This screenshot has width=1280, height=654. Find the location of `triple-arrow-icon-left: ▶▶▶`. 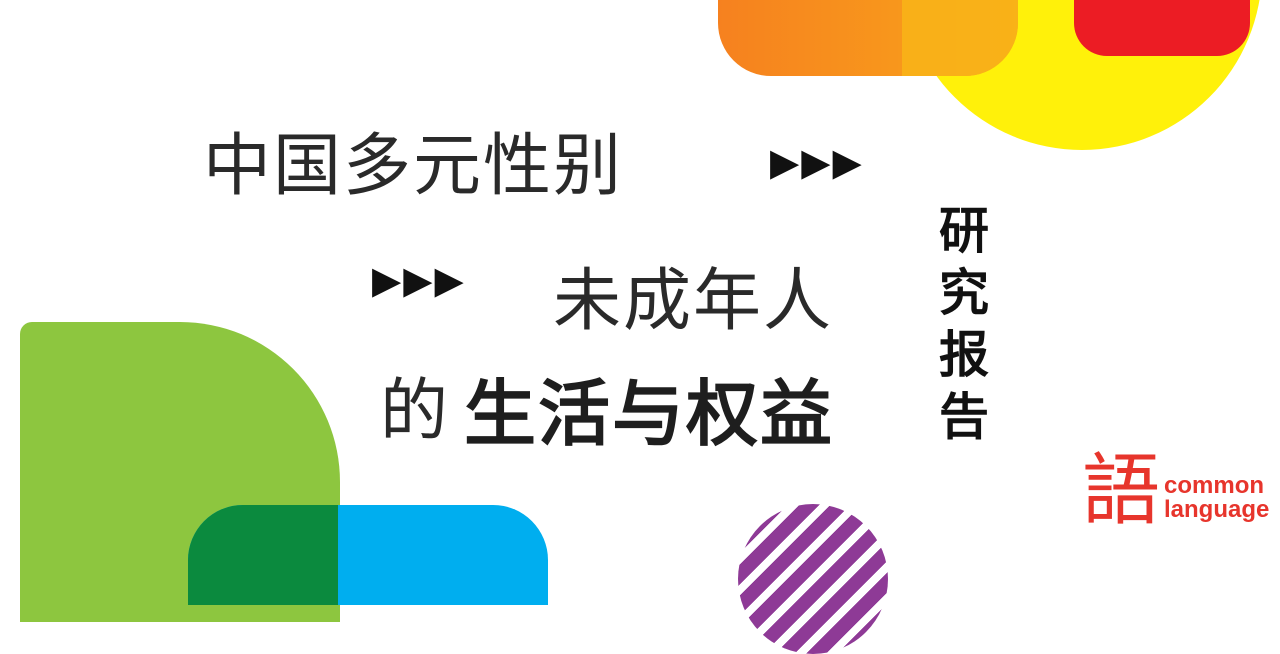

triple-arrow-icon-left: ▶▶▶ is located at coordinates (419, 280).